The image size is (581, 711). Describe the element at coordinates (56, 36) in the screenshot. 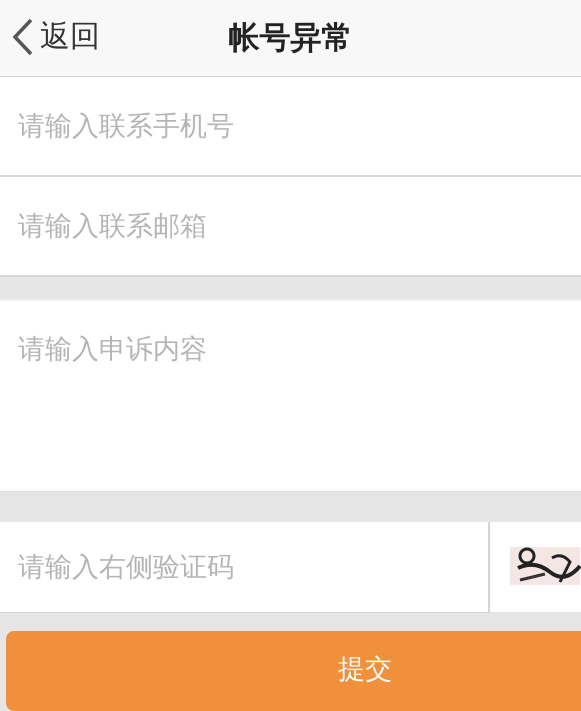

I see `back-button: 返回` at that location.